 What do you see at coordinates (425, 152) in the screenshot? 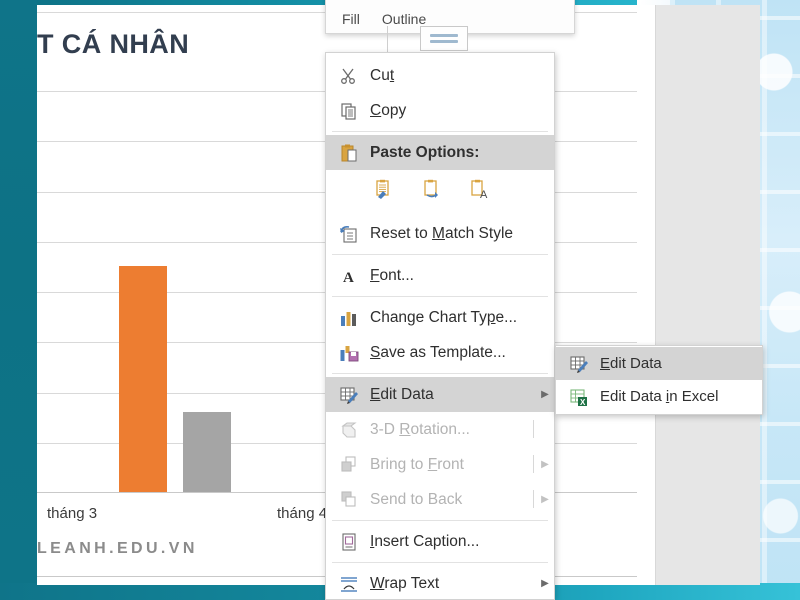
I see `menu-item-label: Paste Options:` at bounding box center [425, 152].